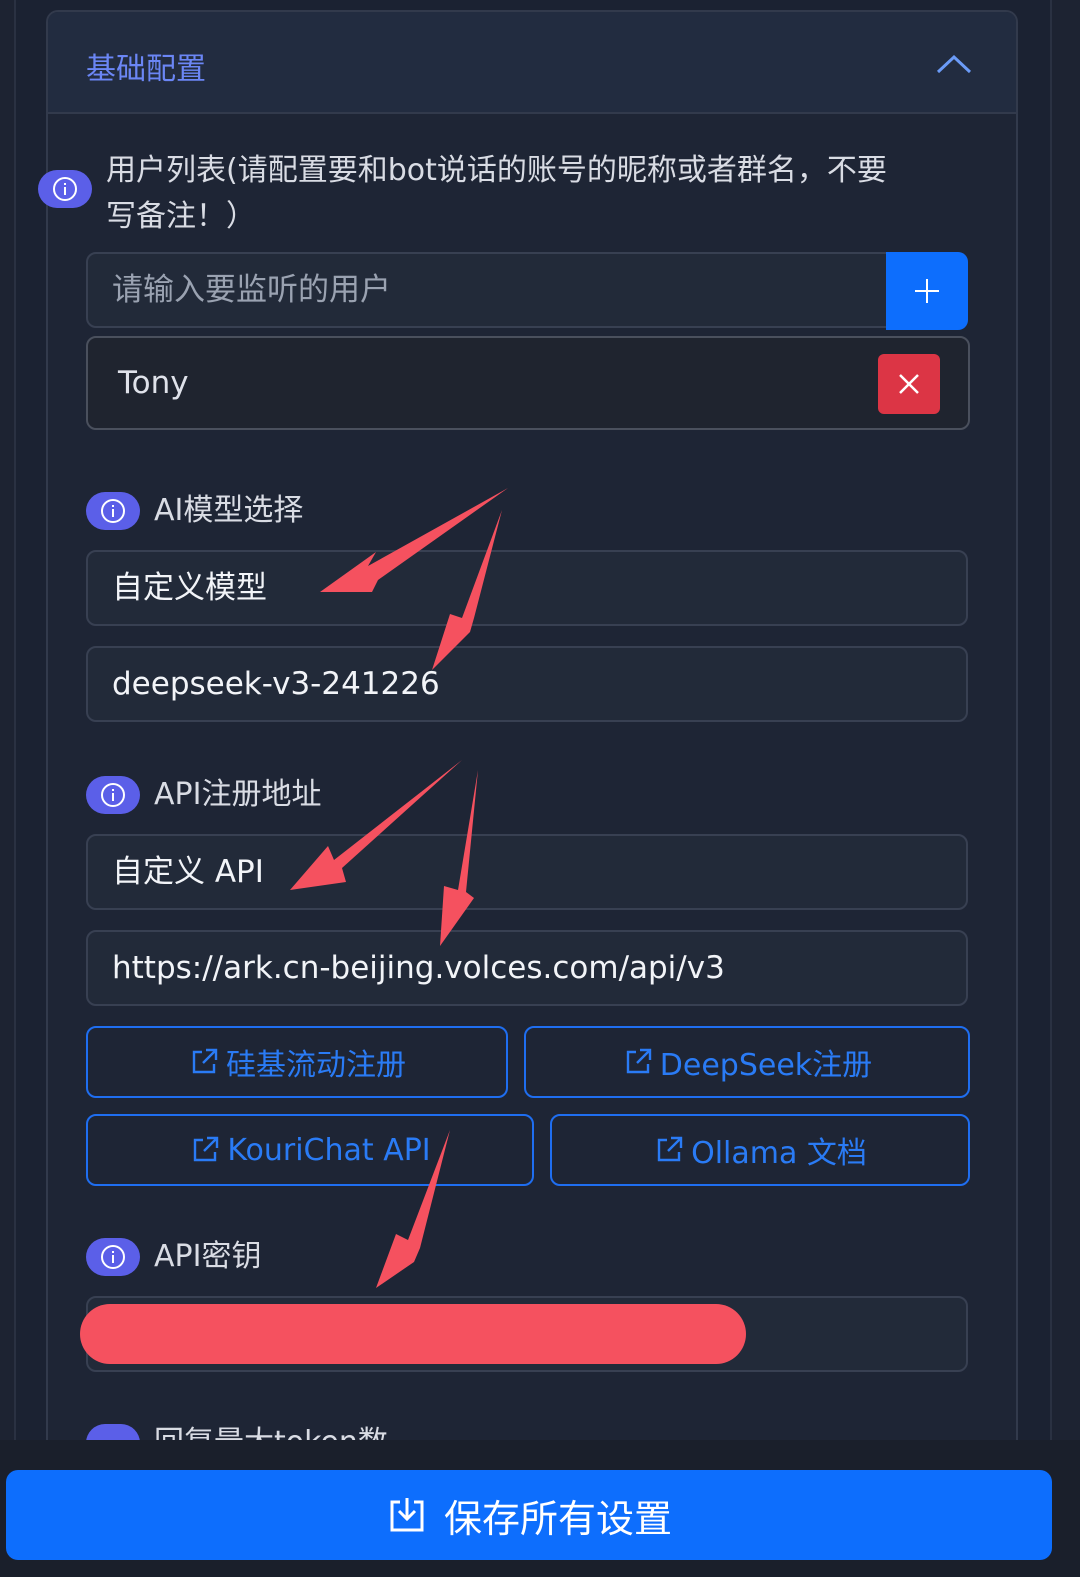 The image size is (1080, 1577). Describe the element at coordinates (316, 1065) in the screenshot. I see `link-label: 硅基流动注册` at that location.